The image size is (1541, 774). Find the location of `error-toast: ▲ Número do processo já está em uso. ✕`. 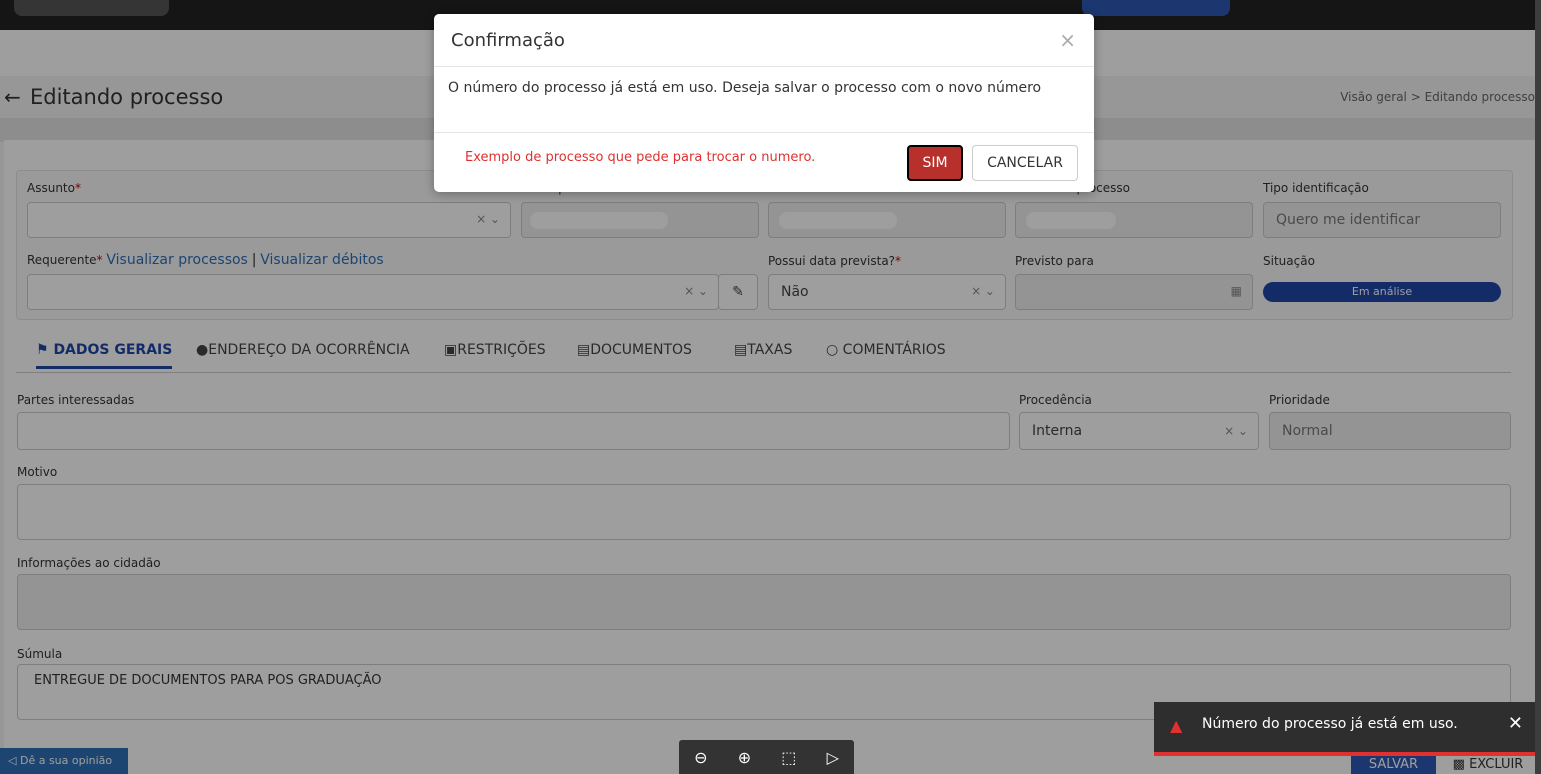

error-toast: ▲ Número do processo já está em uso. ✕ is located at coordinates (1344, 729).